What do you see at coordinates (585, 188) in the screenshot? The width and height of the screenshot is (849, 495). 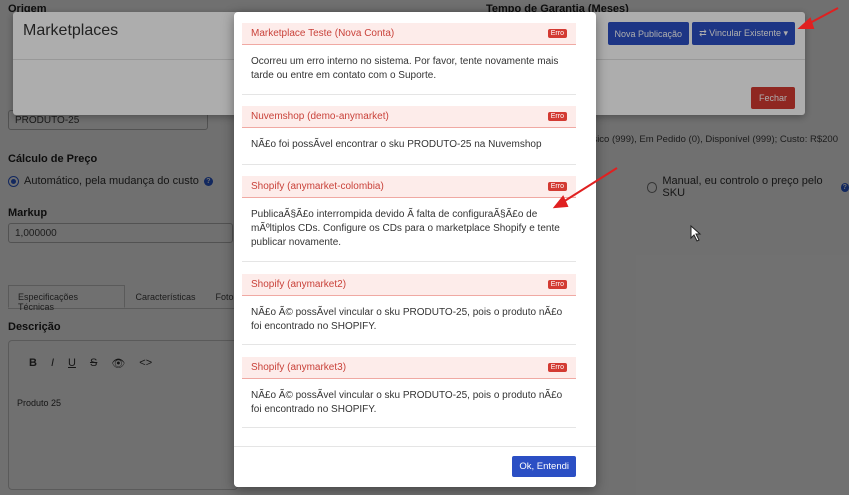 I see `arrow-shopify-error-icon` at bounding box center [585, 188].